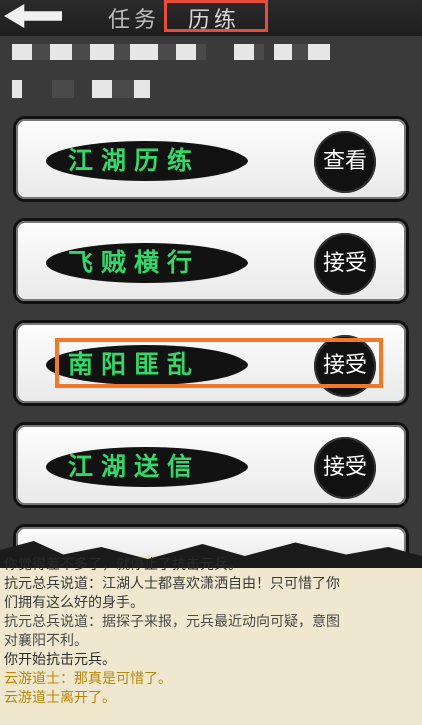 Image resolution: width=422 pixels, height=725 pixels. Describe the element at coordinates (88, 679) in the screenshot. I see `chat-line: 云游道士：那真是可惜了。` at that location.